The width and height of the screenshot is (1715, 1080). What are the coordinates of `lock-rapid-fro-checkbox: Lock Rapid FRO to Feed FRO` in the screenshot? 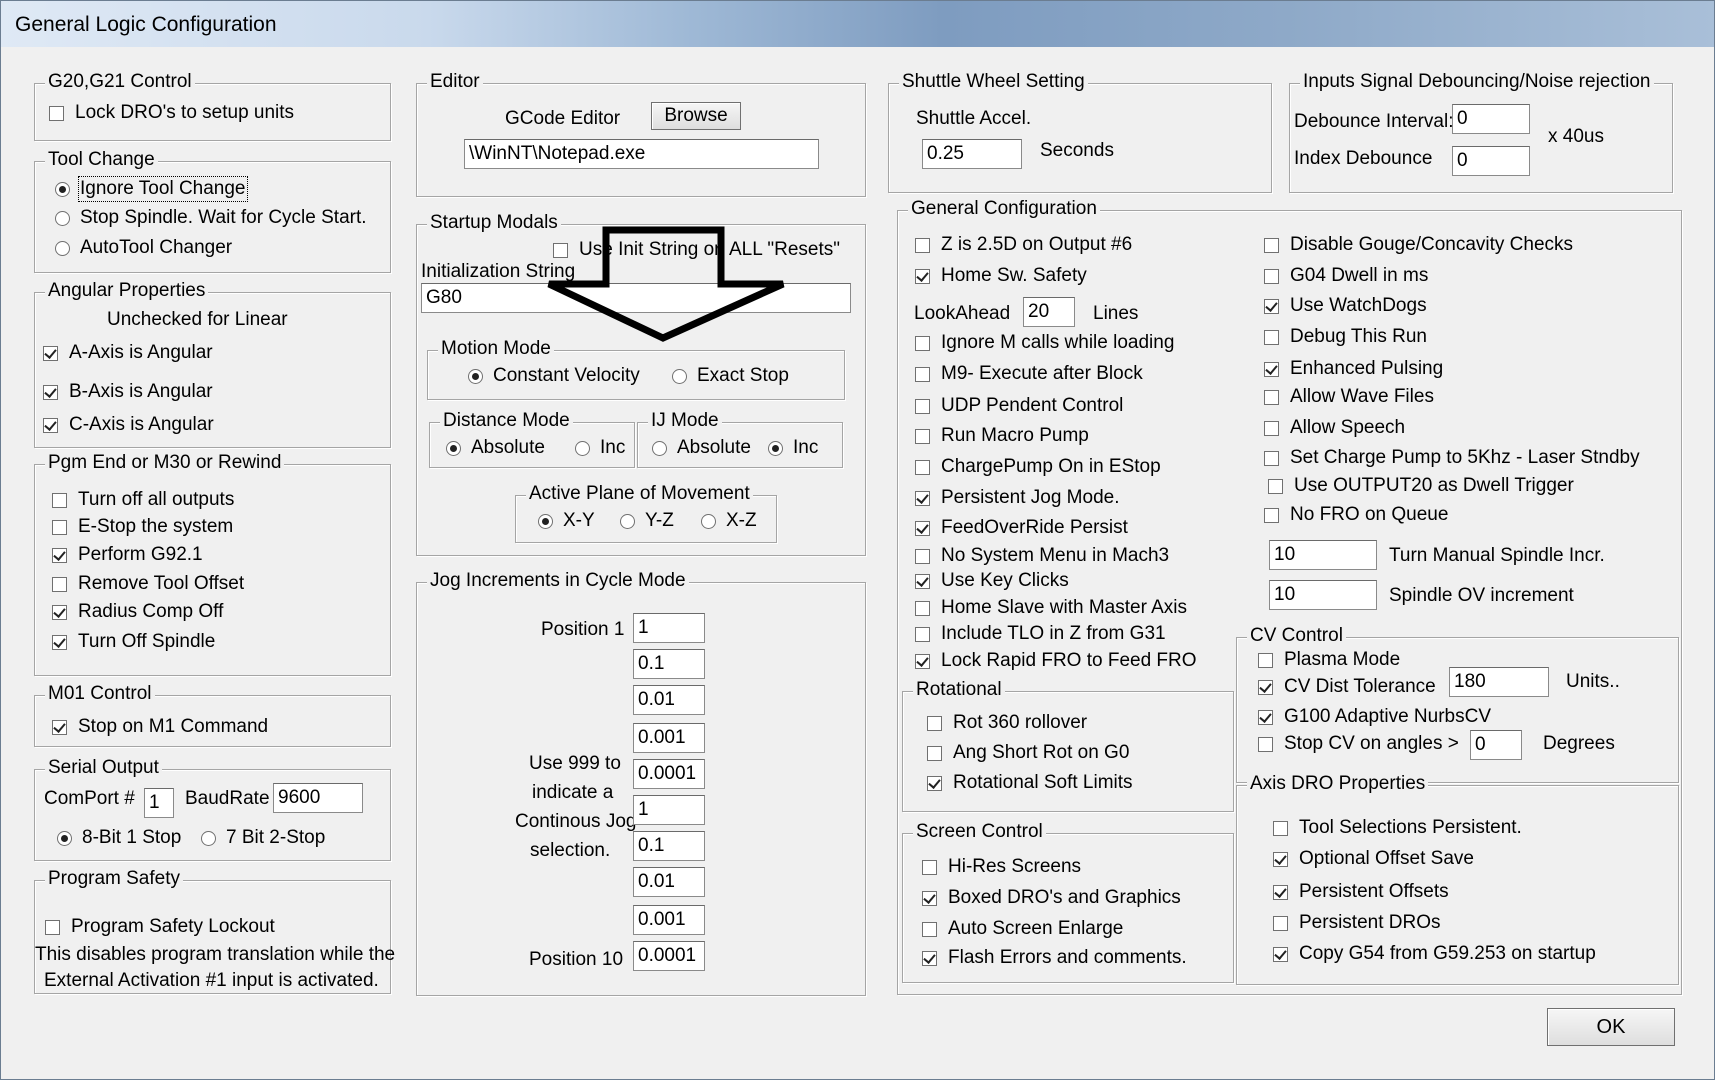 It's located at (1056, 661).